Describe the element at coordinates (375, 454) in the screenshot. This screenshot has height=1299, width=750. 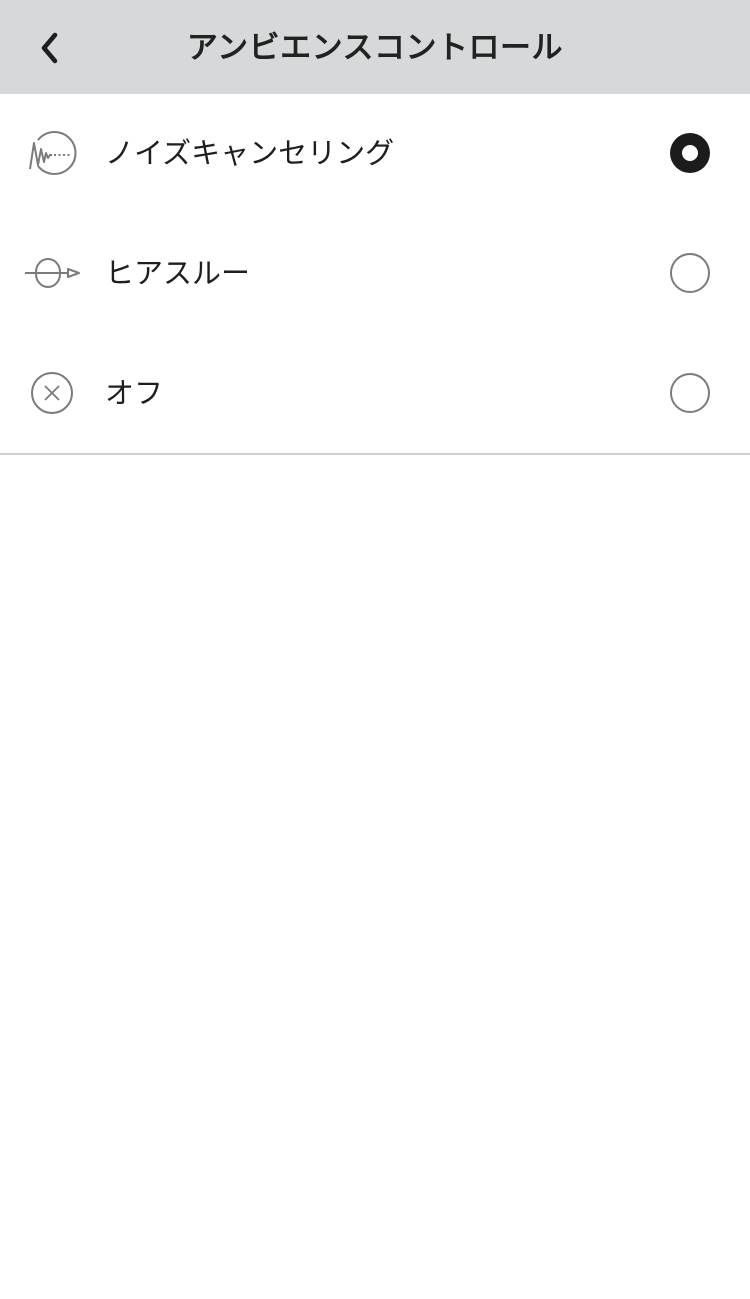
I see `list-divider` at that location.